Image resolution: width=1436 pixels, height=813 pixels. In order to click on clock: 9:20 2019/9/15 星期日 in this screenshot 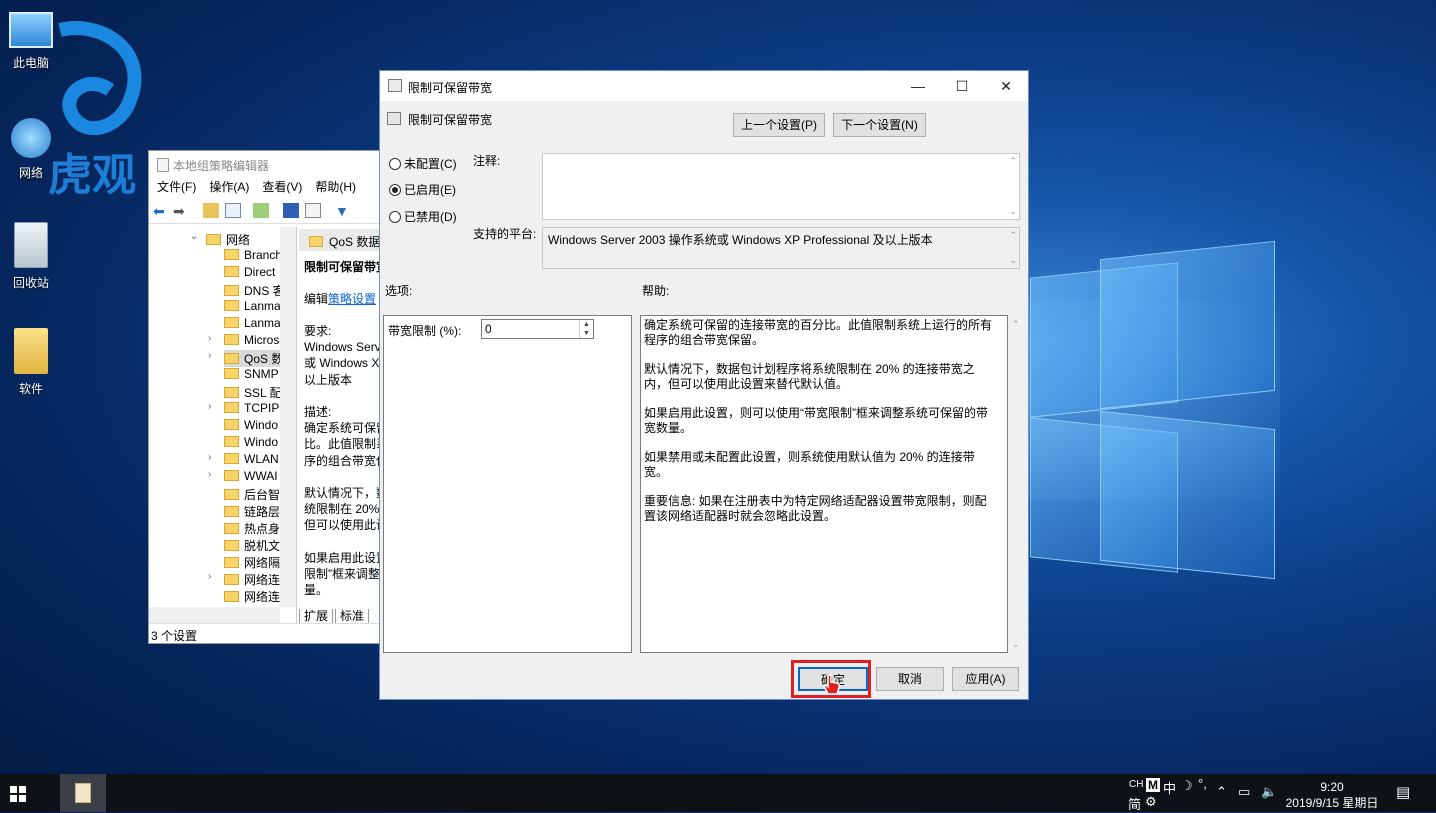, I will do `click(1332, 795)`.